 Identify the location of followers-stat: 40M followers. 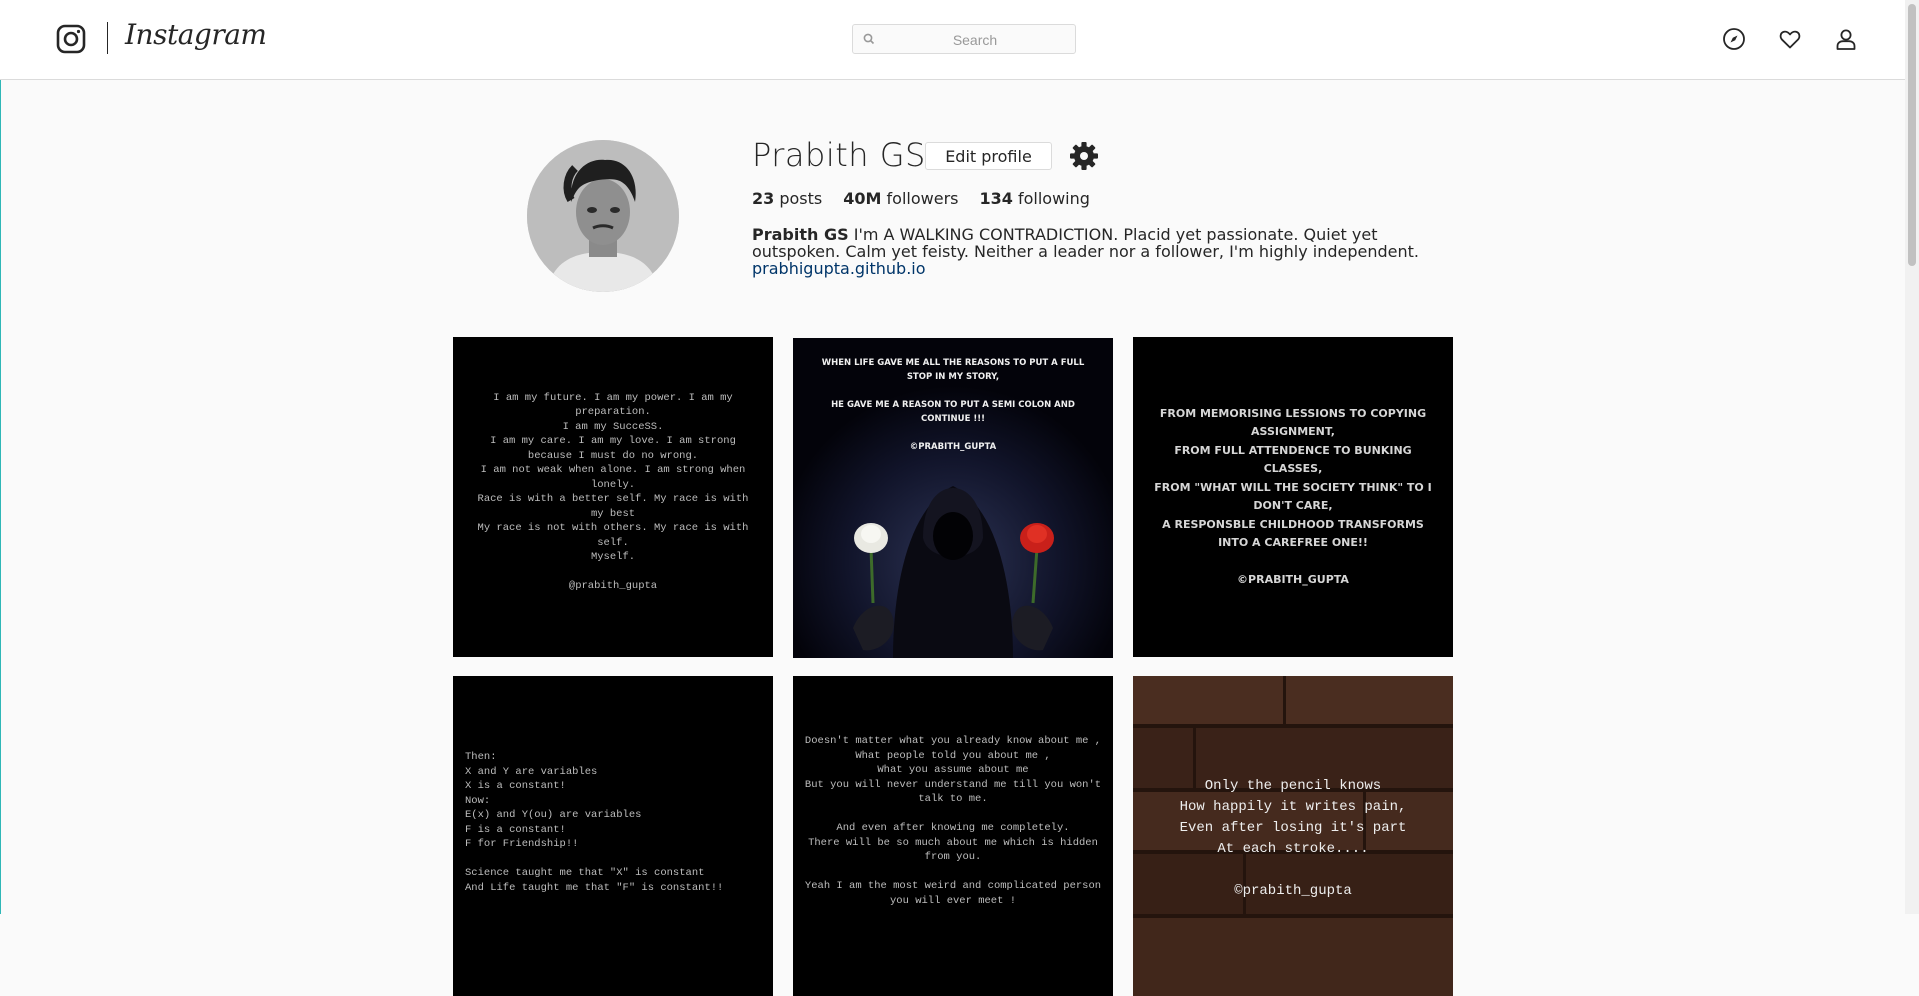
(900, 198).